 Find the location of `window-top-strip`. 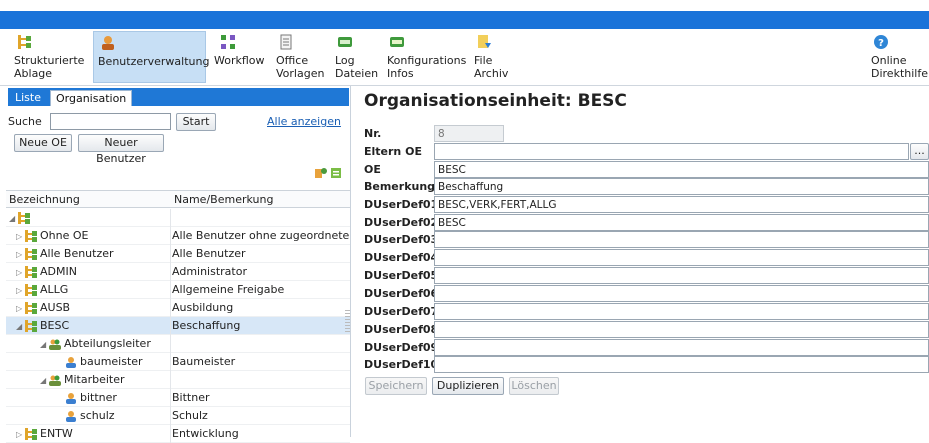

window-top-strip is located at coordinates (464, 5).